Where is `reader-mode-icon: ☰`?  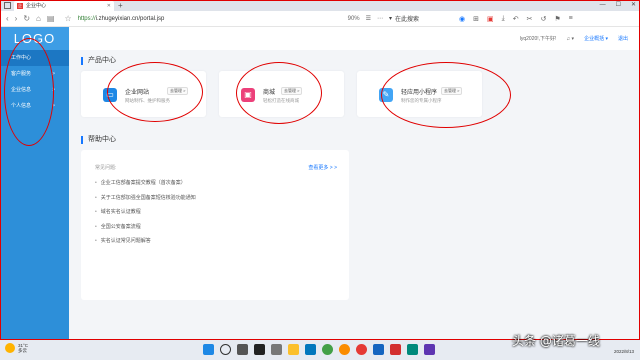
reader-mode-icon: ☰ is located at coordinates (368, 18).